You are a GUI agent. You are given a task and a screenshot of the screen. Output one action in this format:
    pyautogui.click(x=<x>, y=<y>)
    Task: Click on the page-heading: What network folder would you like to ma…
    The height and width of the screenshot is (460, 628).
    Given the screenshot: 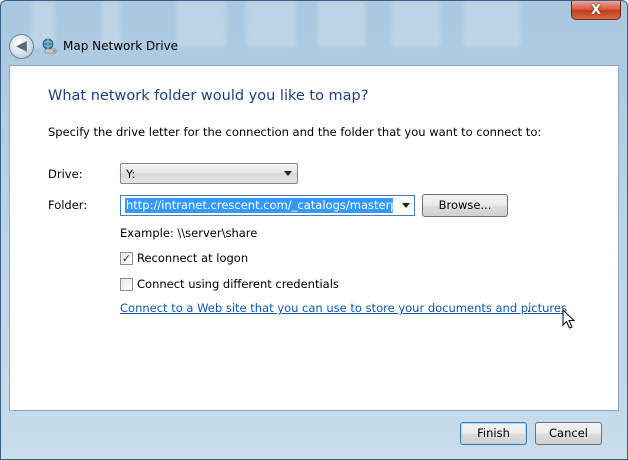 What is the action you would take?
    pyautogui.click(x=208, y=96)
    